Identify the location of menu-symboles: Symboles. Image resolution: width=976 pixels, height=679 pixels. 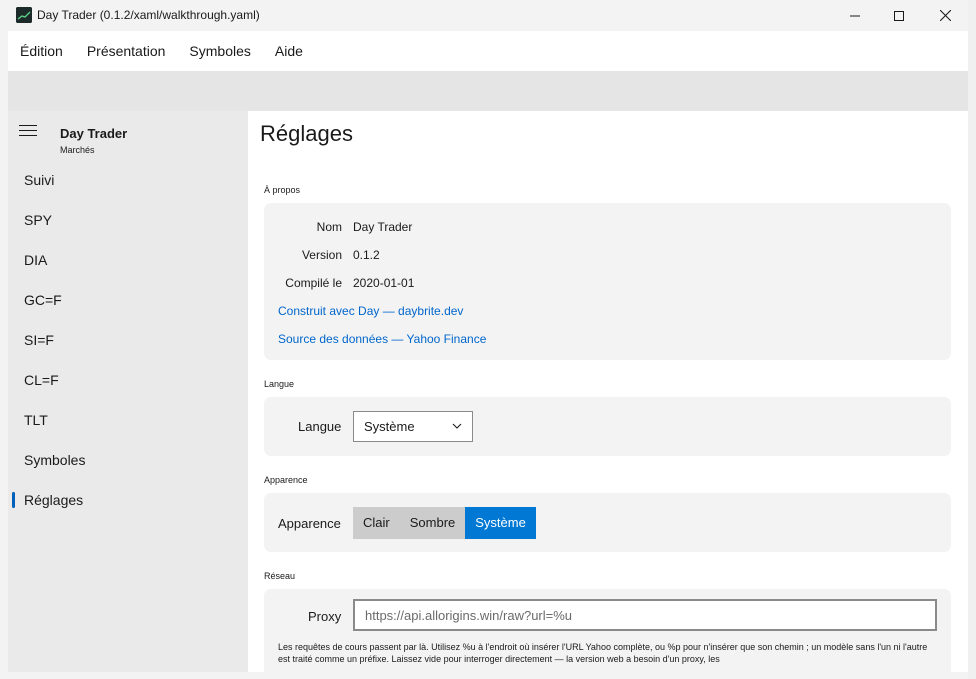
(219, 51).